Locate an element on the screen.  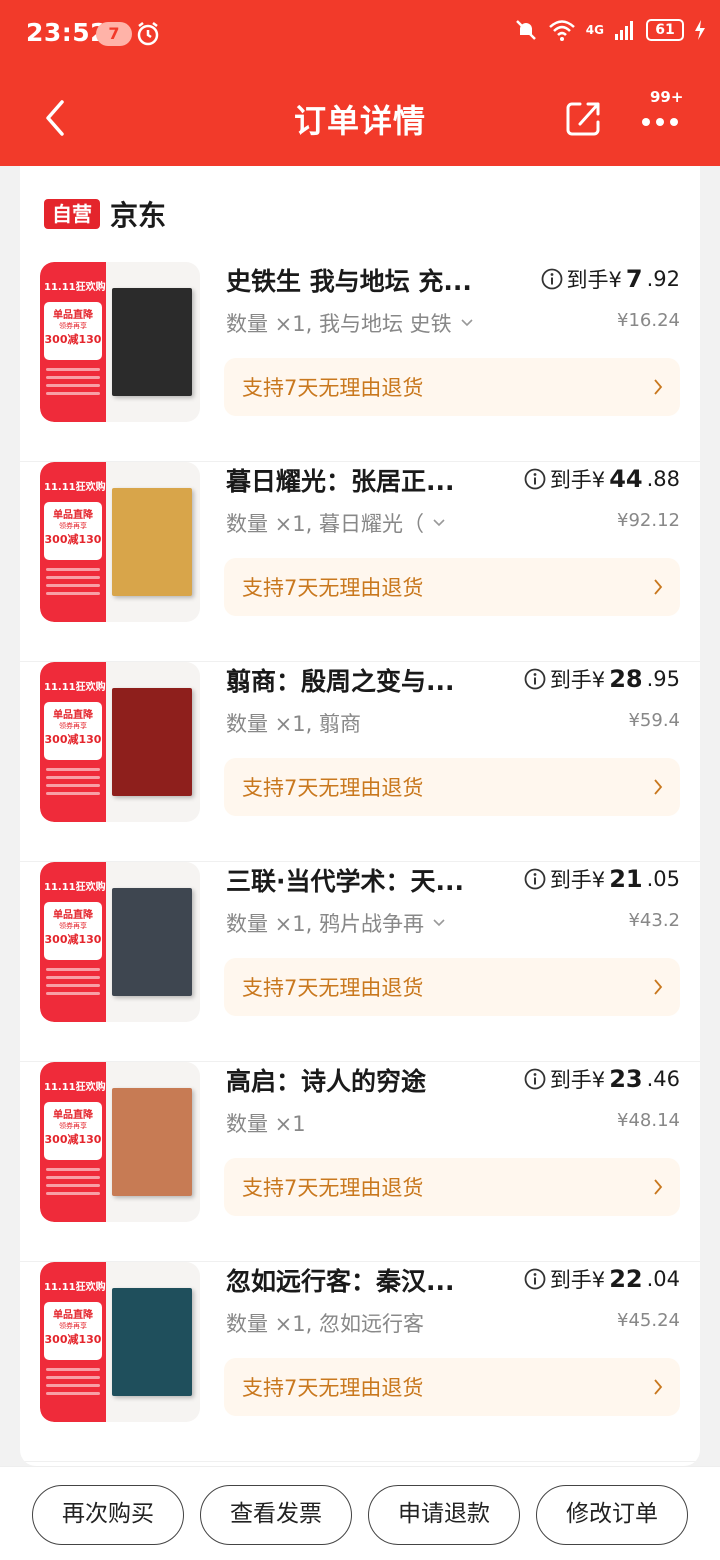
notification-count-badge: 7 is located at coordinates (114, 34).